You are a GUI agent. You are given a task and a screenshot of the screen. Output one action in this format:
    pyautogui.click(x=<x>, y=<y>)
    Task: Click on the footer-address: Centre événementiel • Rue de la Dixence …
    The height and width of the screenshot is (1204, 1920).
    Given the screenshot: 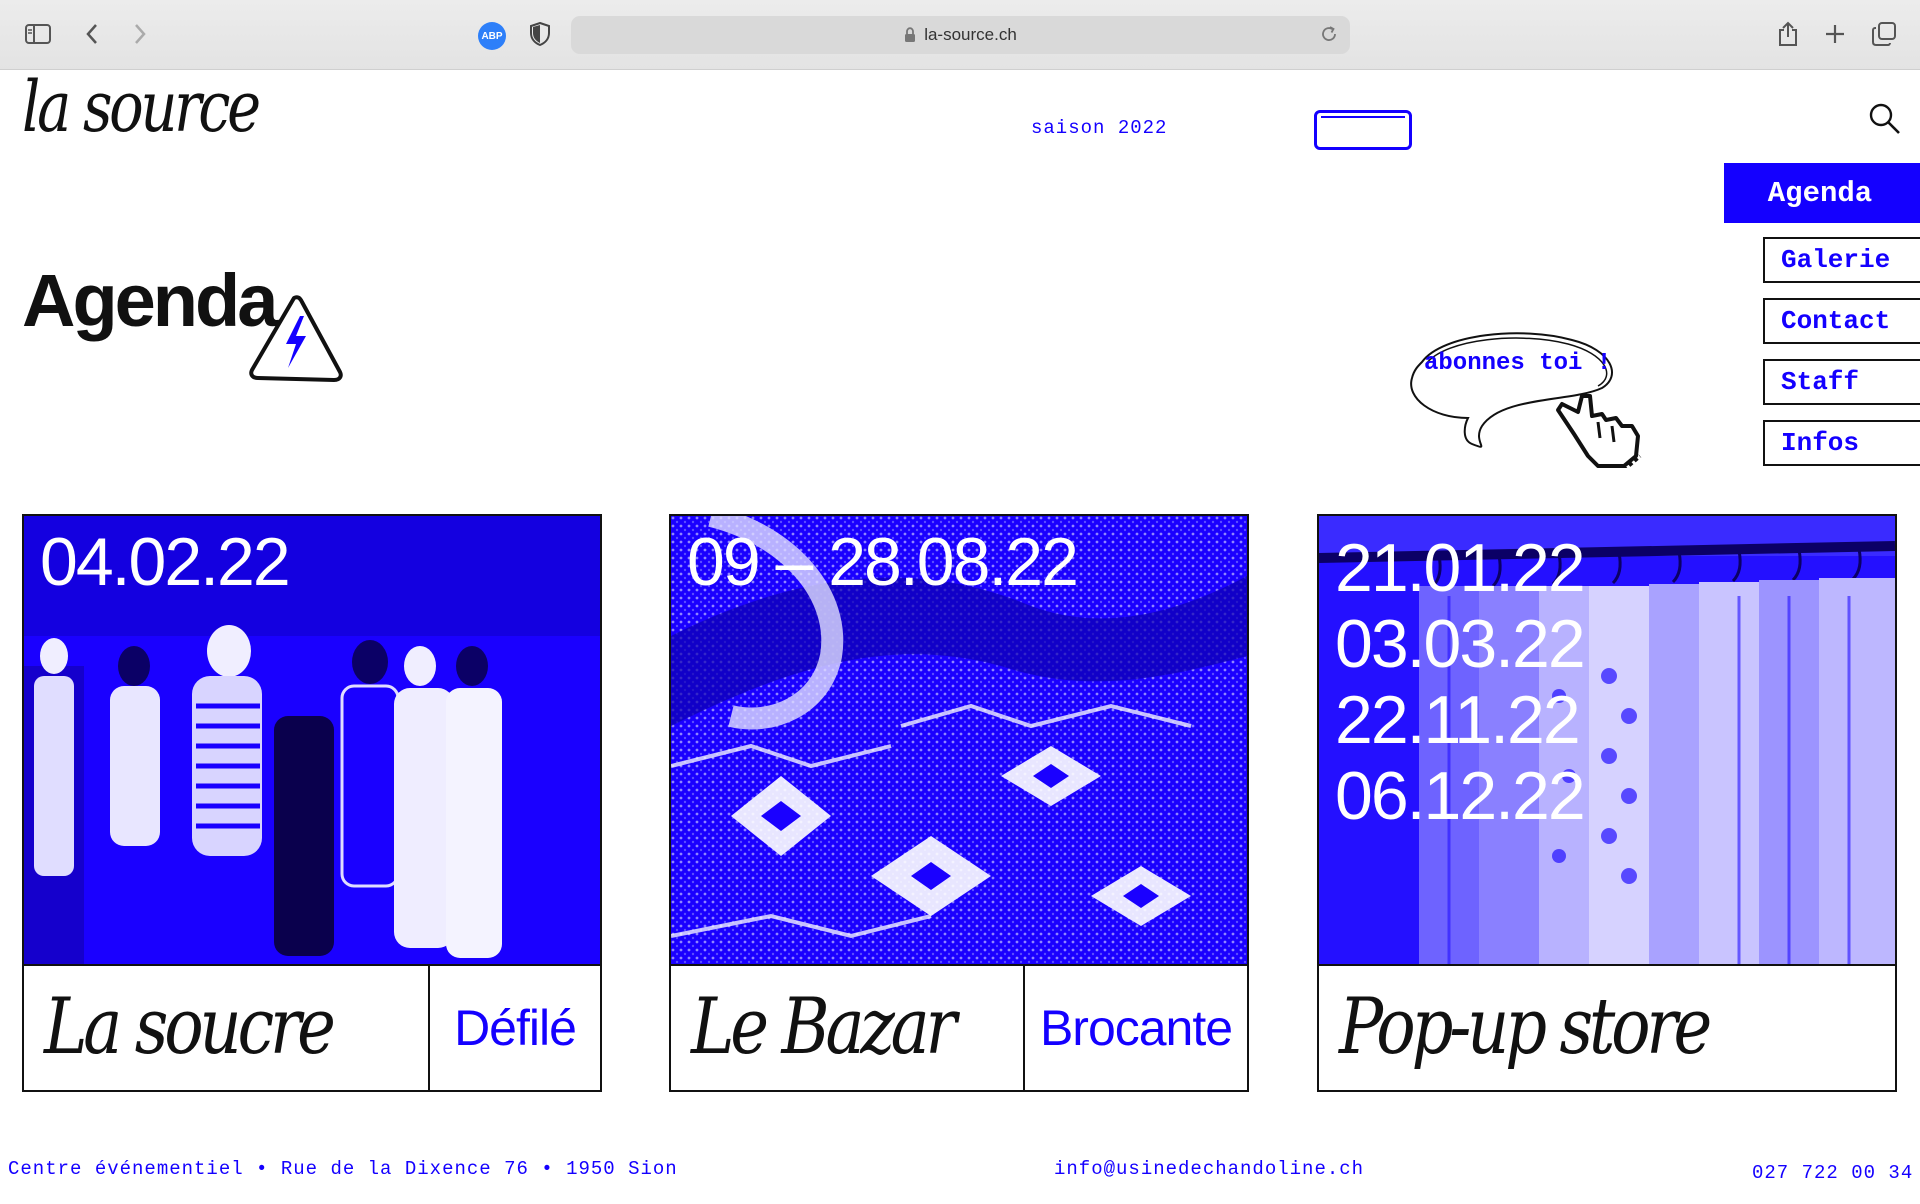 What is the action you would take?
    pyautogui.click(x=343, y=1169)
    